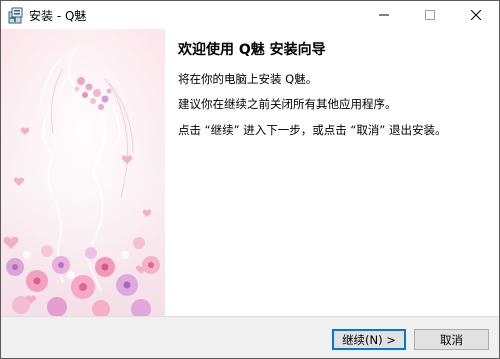 The image size is (500, 359). I want to click on maximize-button, so click(430, 15).